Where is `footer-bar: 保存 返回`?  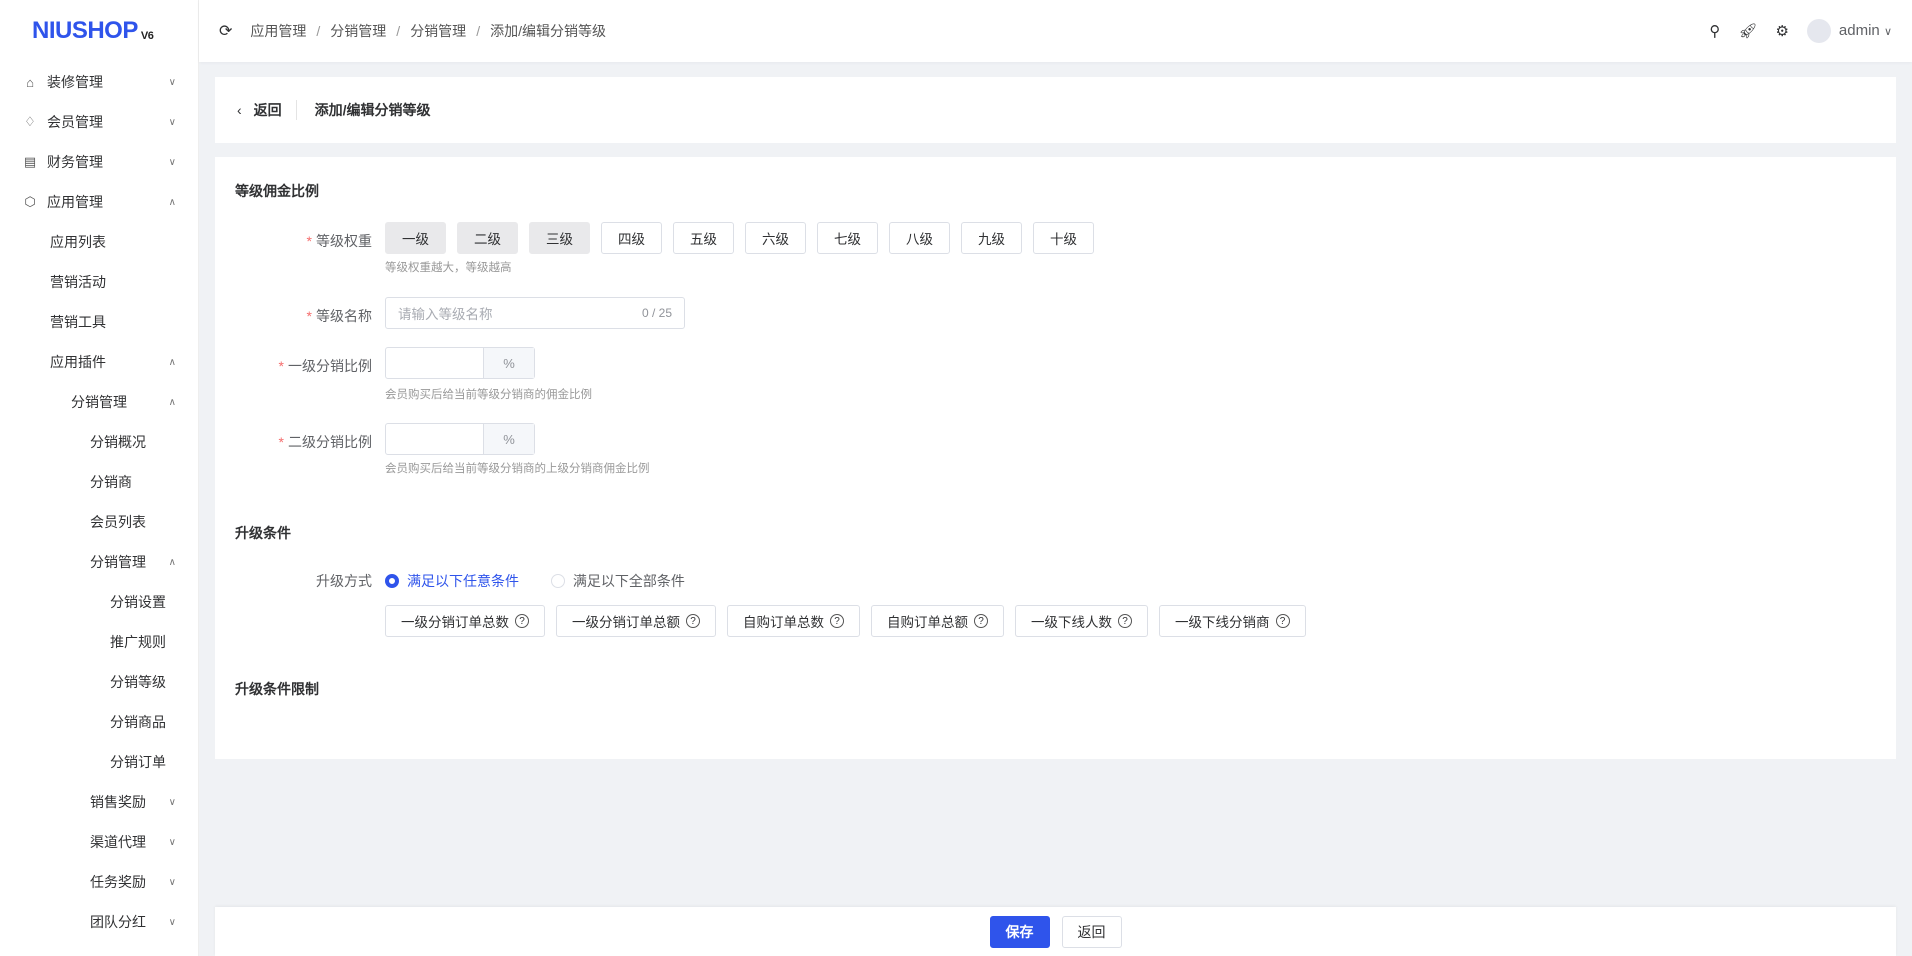 footer-bar: 保存 返回 is located at coordinates (1055, 931).